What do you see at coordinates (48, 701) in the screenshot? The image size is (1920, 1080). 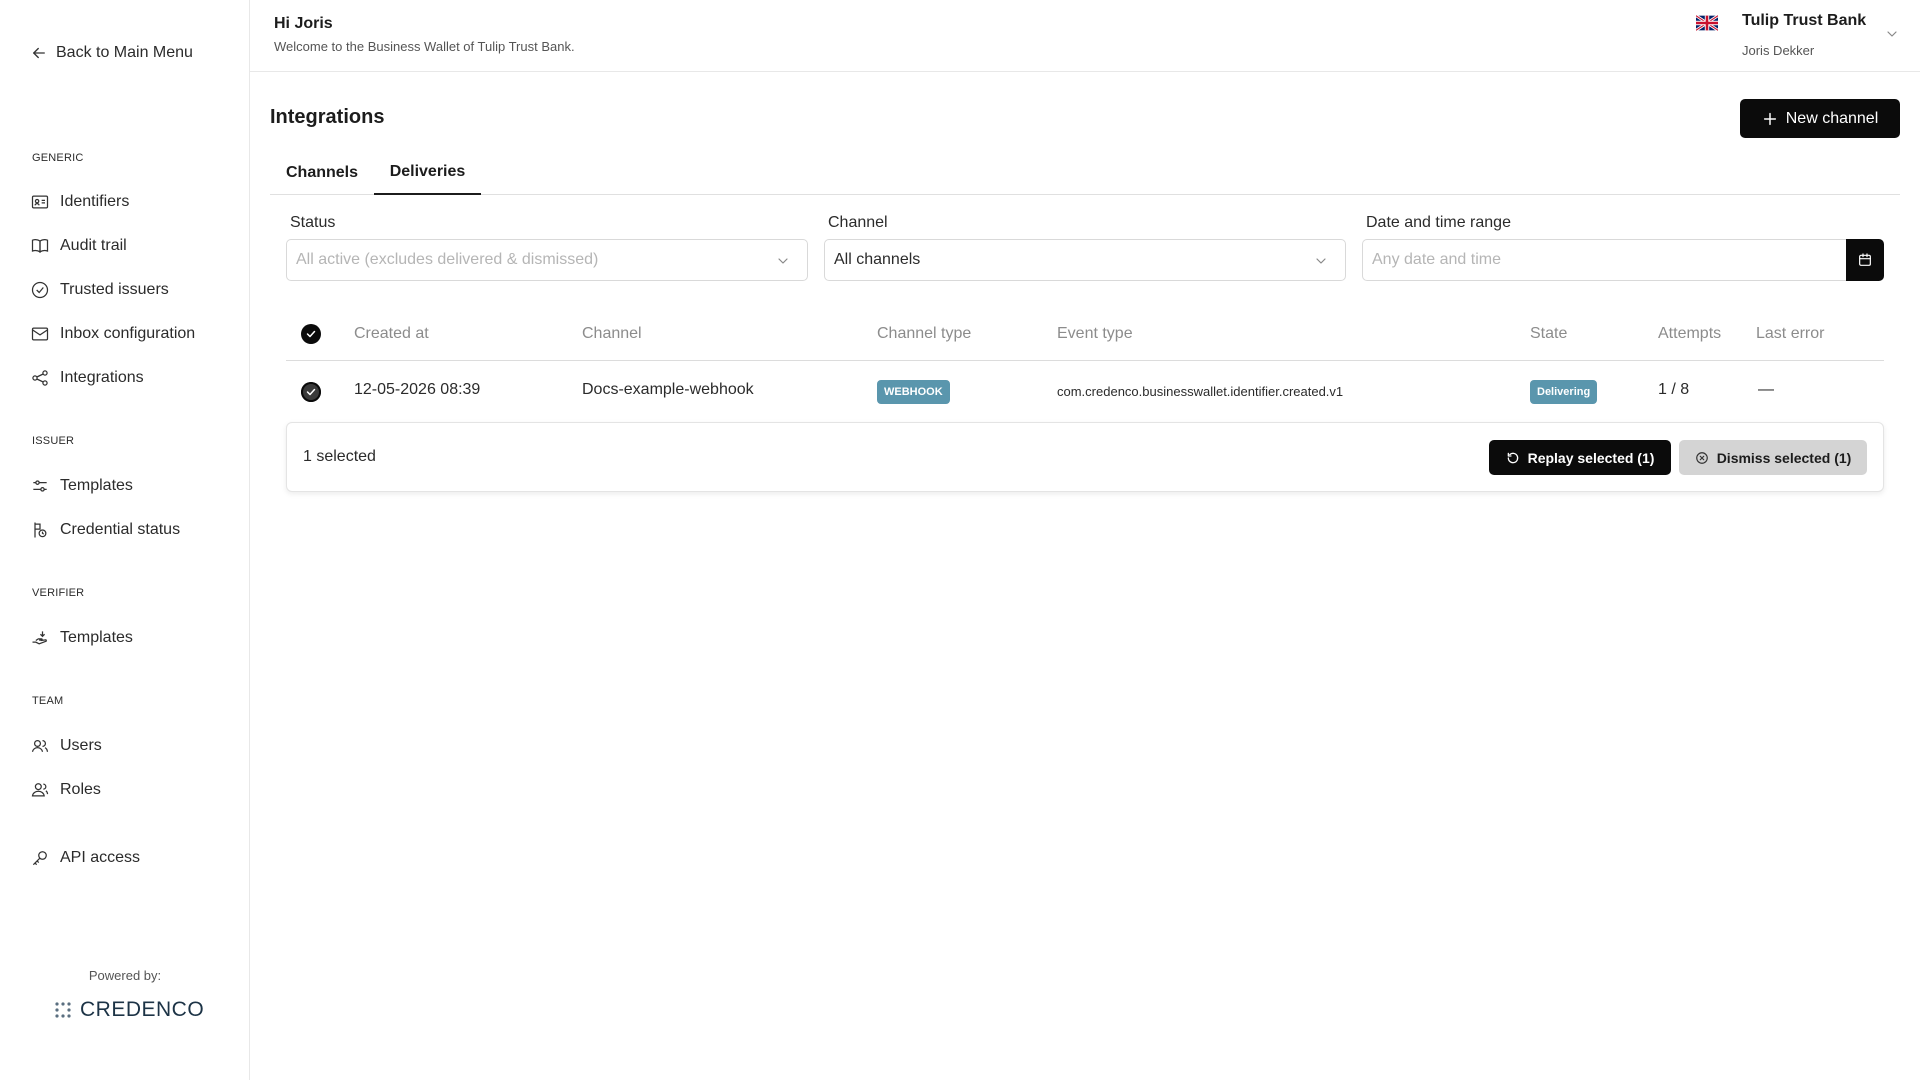 I see `section-label-team: TEAM` at bounding box center [48, 701].